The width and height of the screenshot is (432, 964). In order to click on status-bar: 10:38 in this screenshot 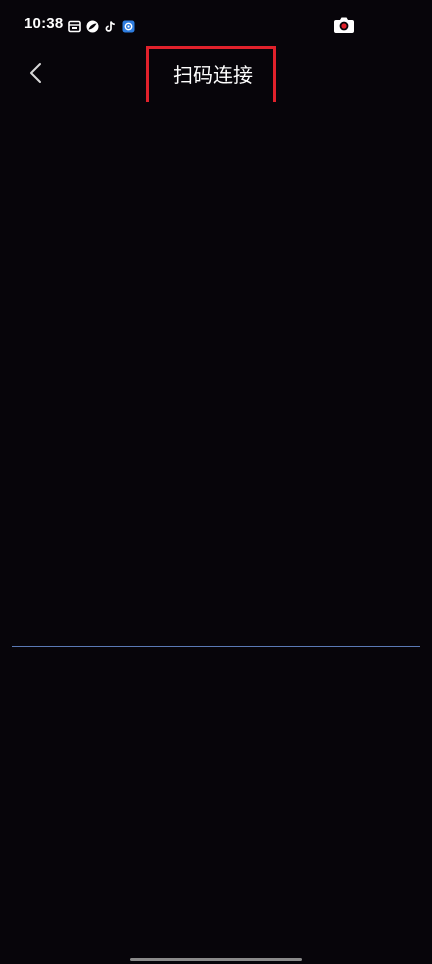, I will do `click(216, 24)`.